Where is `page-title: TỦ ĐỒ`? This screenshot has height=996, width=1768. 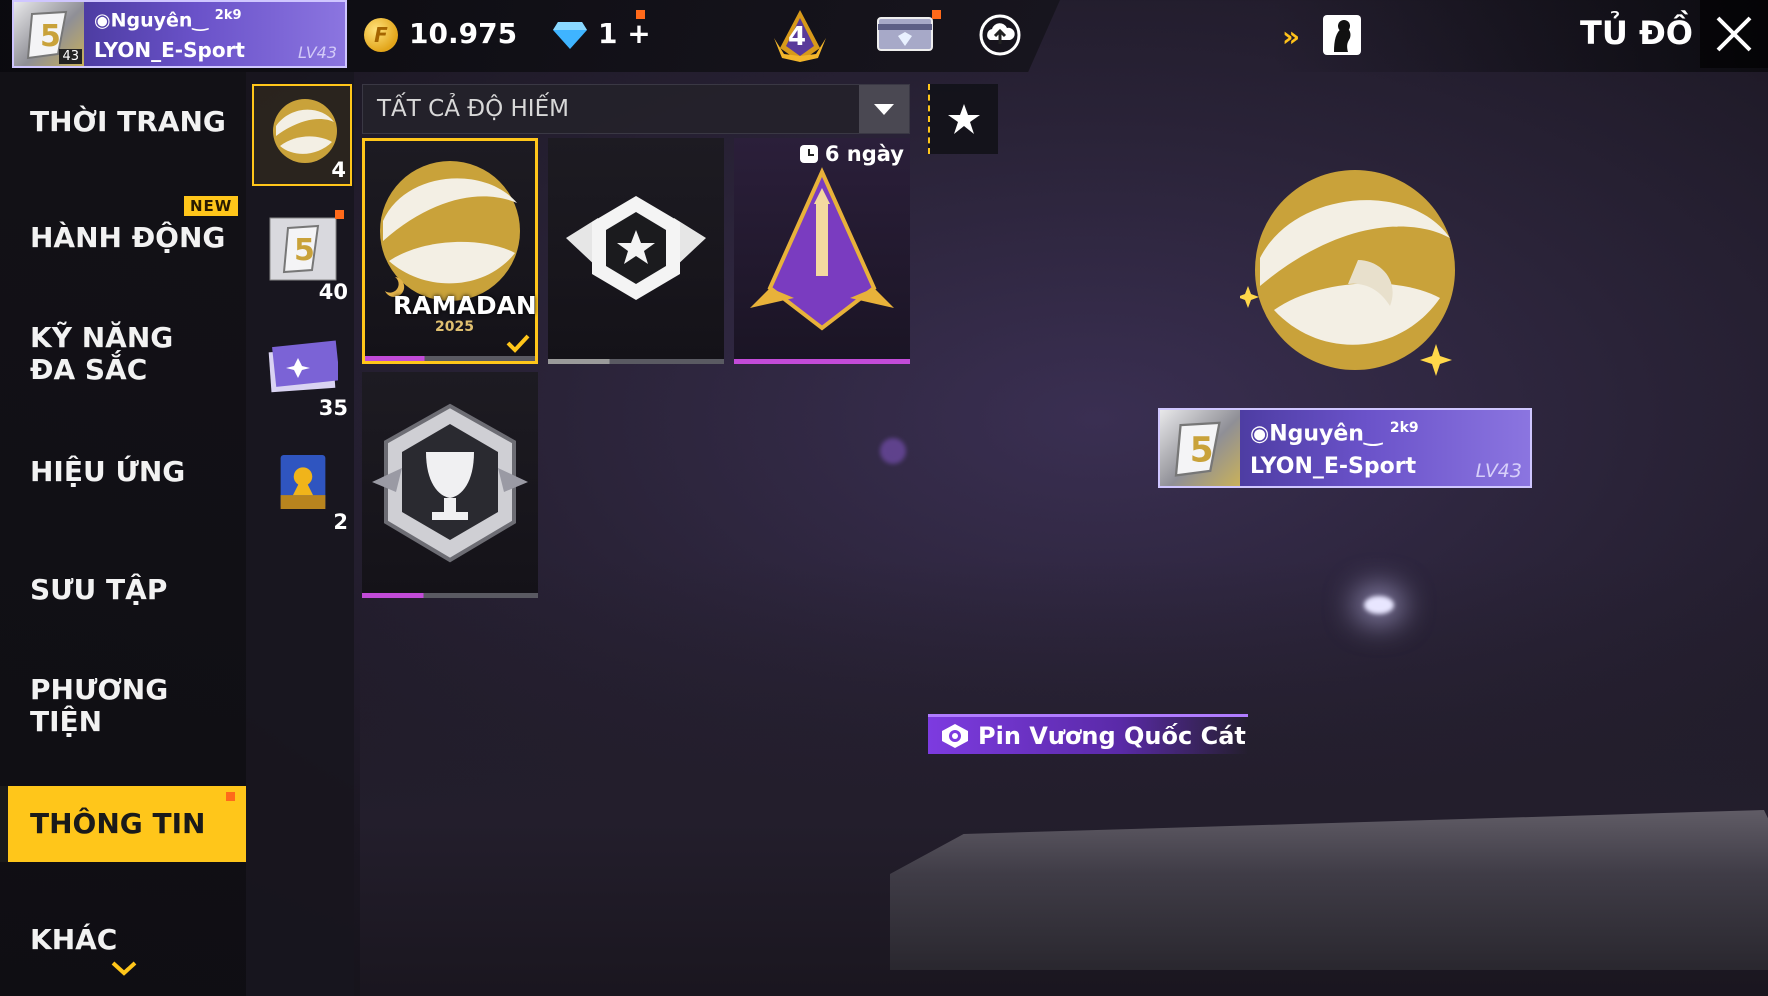 page-title: TỦ ĐỒ is located at coordinates (1636, 33).